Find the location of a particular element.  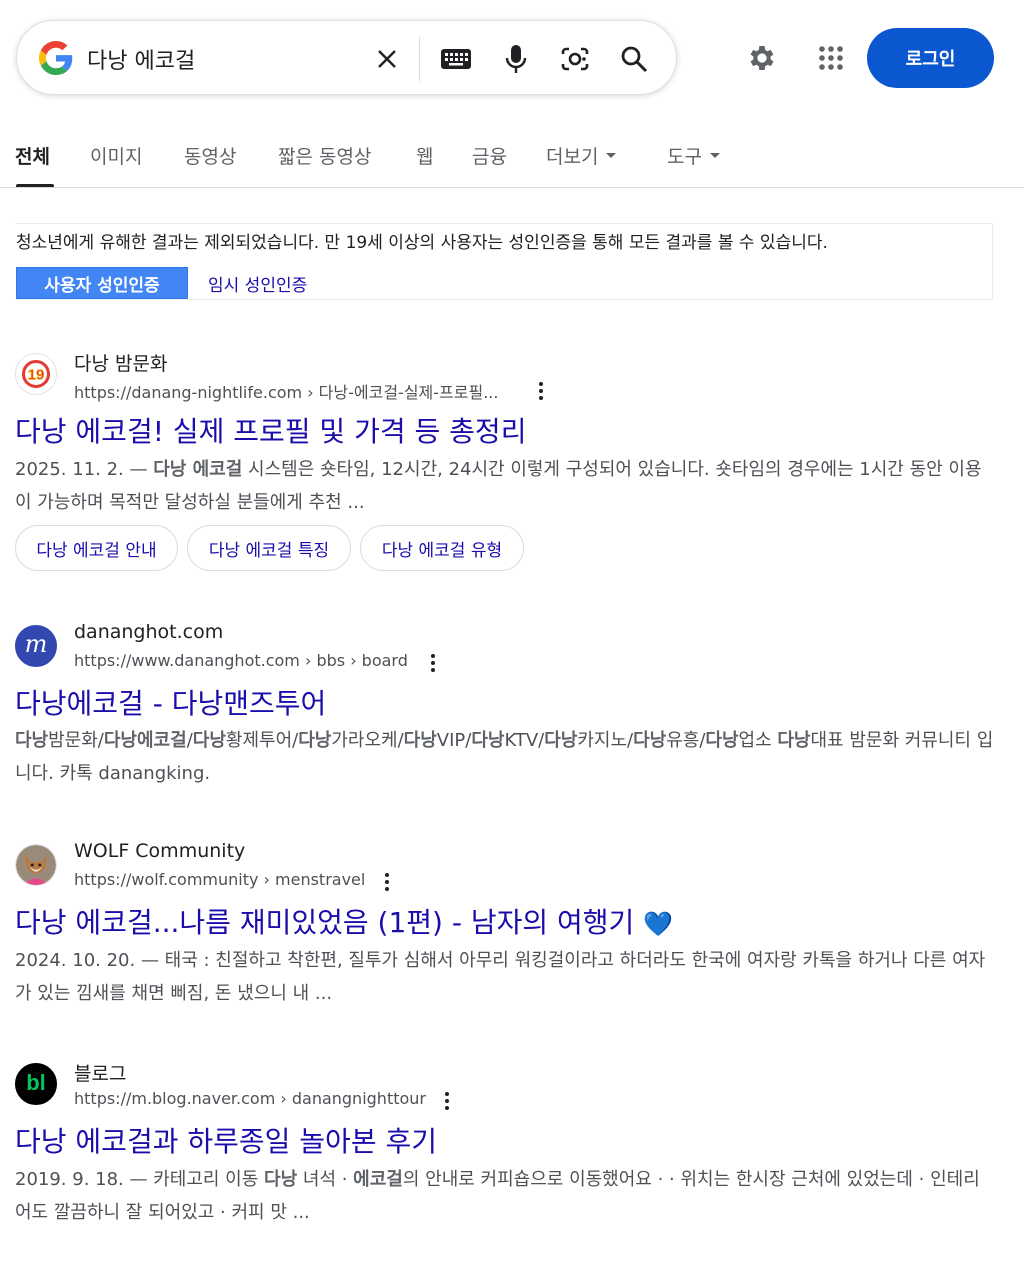

snippet-text: 업소 is located at coordinates (758, 740).